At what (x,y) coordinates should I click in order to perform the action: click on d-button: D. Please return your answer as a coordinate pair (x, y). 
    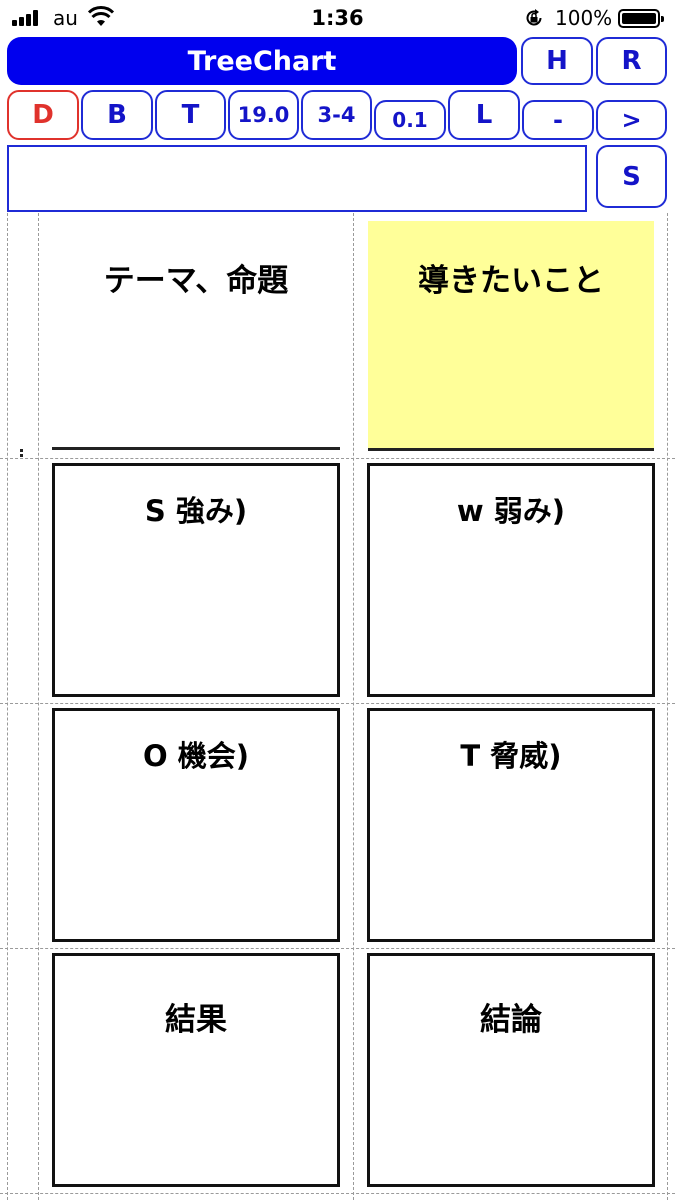
    Looking at the image, I should click on (43, 115).